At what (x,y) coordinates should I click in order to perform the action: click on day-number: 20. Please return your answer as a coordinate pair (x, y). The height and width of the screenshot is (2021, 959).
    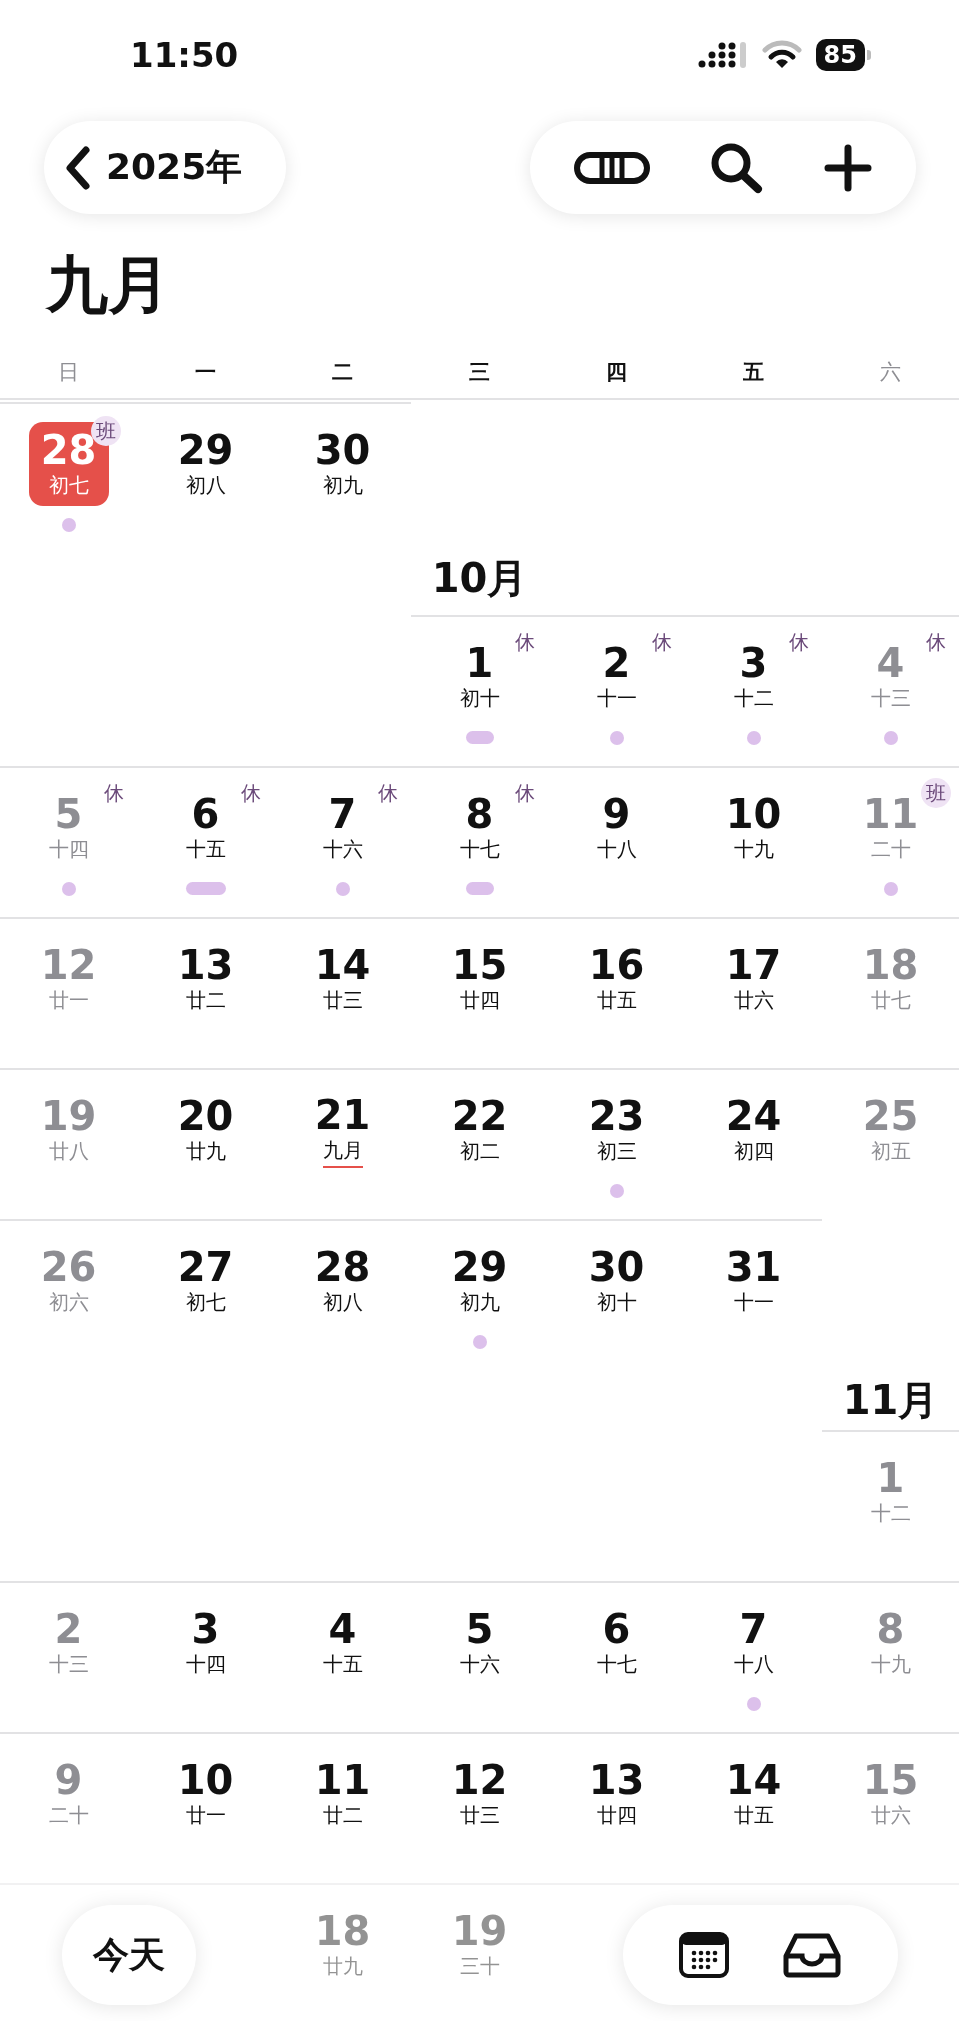
    Looking at the image, I should click on (205, 1115).